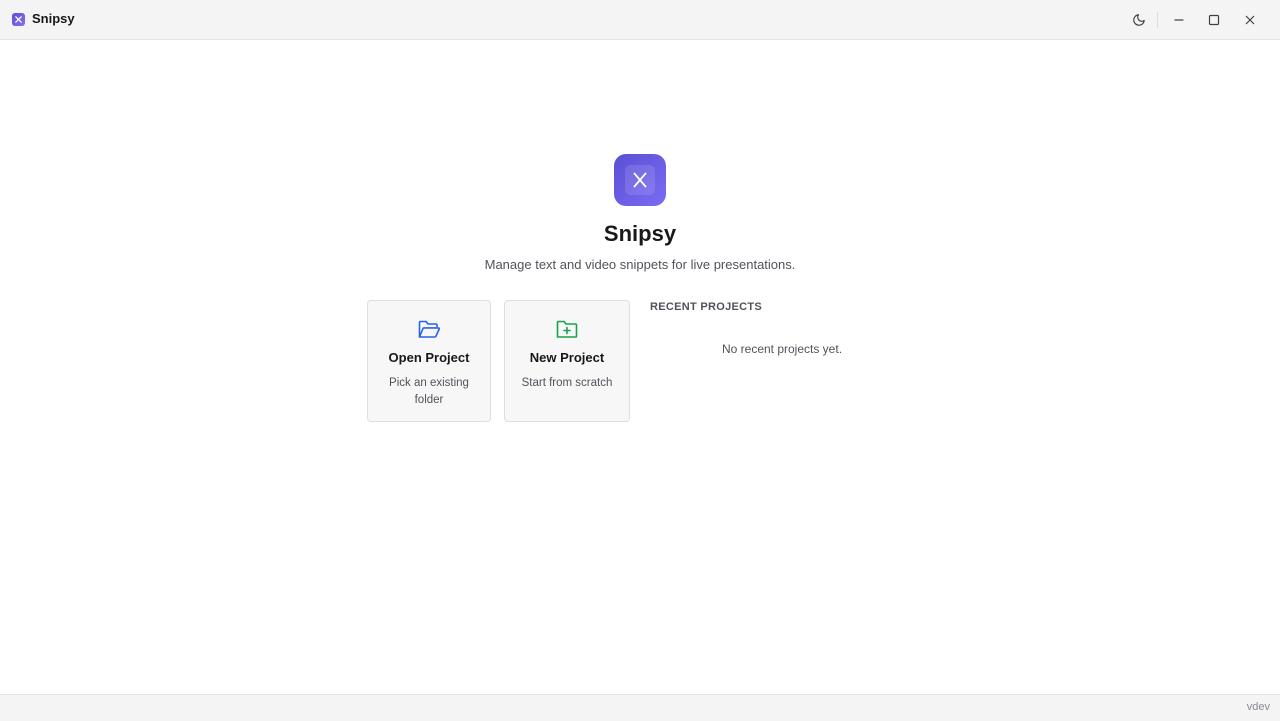  I want to click on titlebar-divider, so click(1157, 20).